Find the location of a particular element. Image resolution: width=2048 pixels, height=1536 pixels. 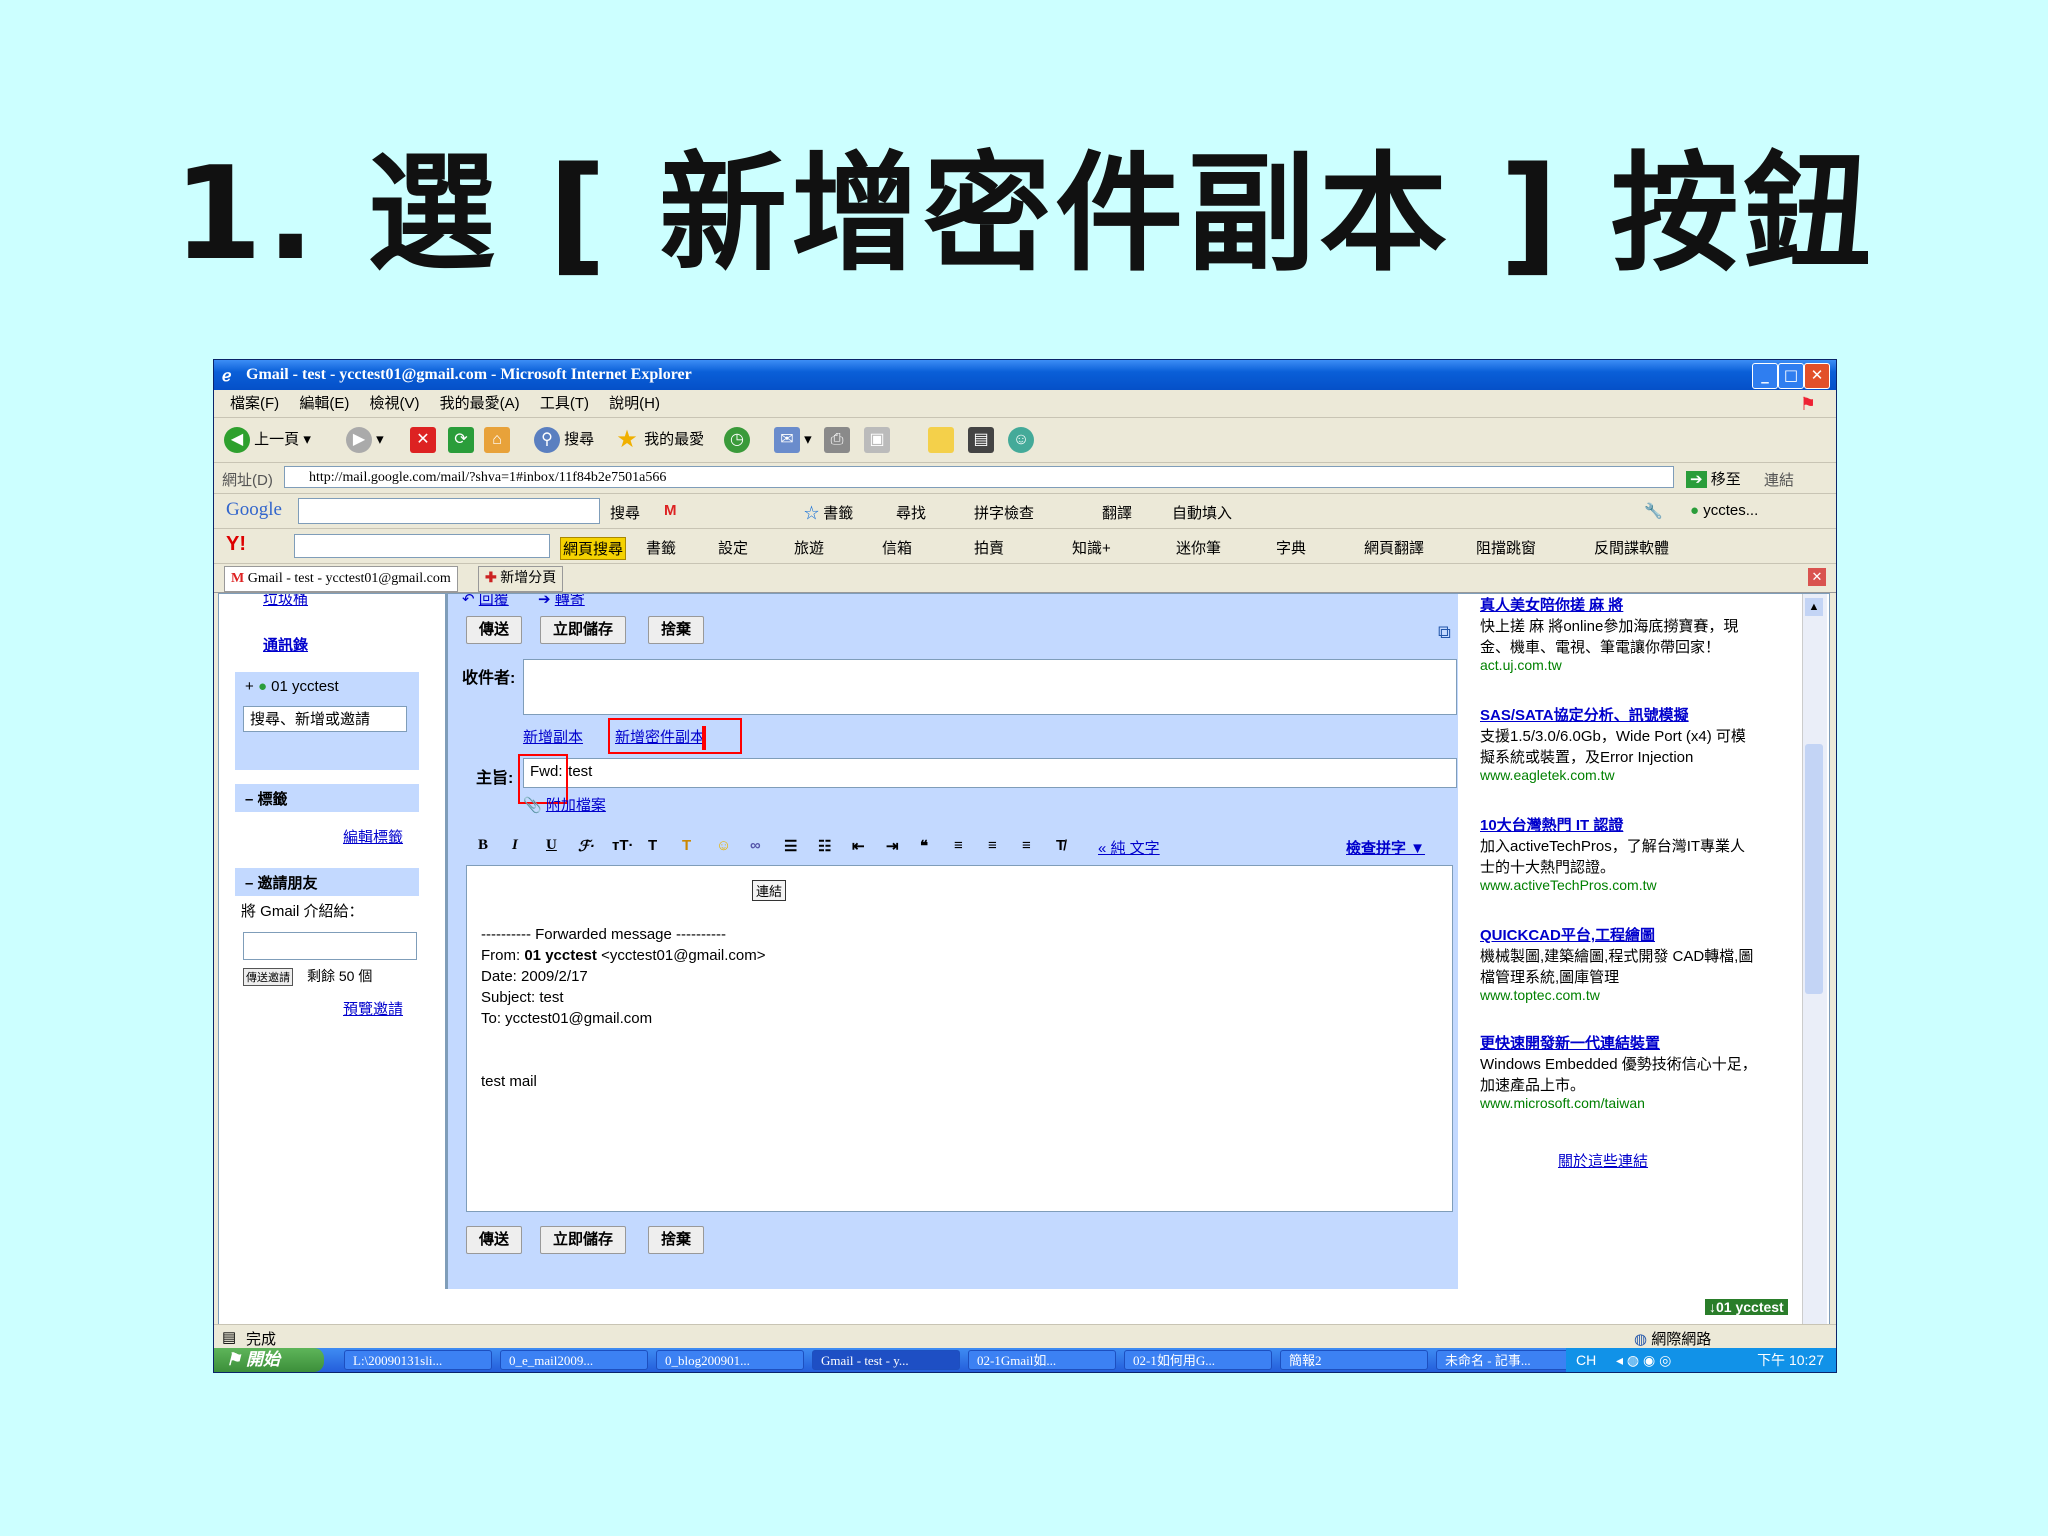

spell-check-link: 檢查拼字 ▼ is located at coordinates (1385, 847).